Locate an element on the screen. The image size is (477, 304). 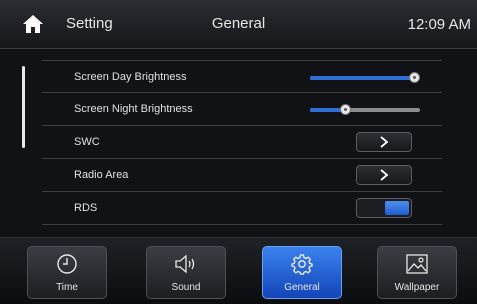
night-brightness-knob is located at coordinates (345, 109).